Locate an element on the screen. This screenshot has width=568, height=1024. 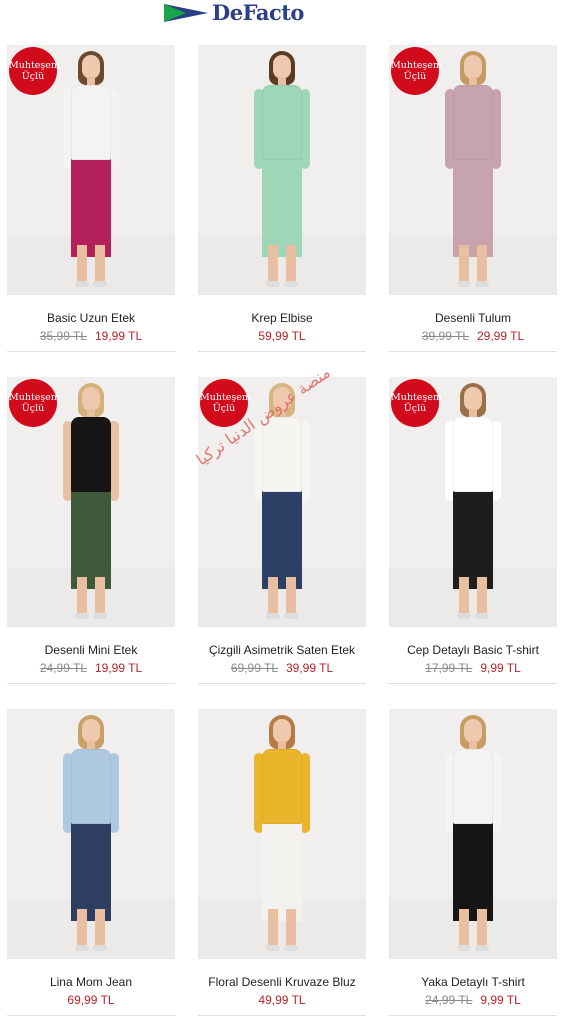
product-prices: 24,99 TL 19,99 TL is located at coordinates (97, 668).